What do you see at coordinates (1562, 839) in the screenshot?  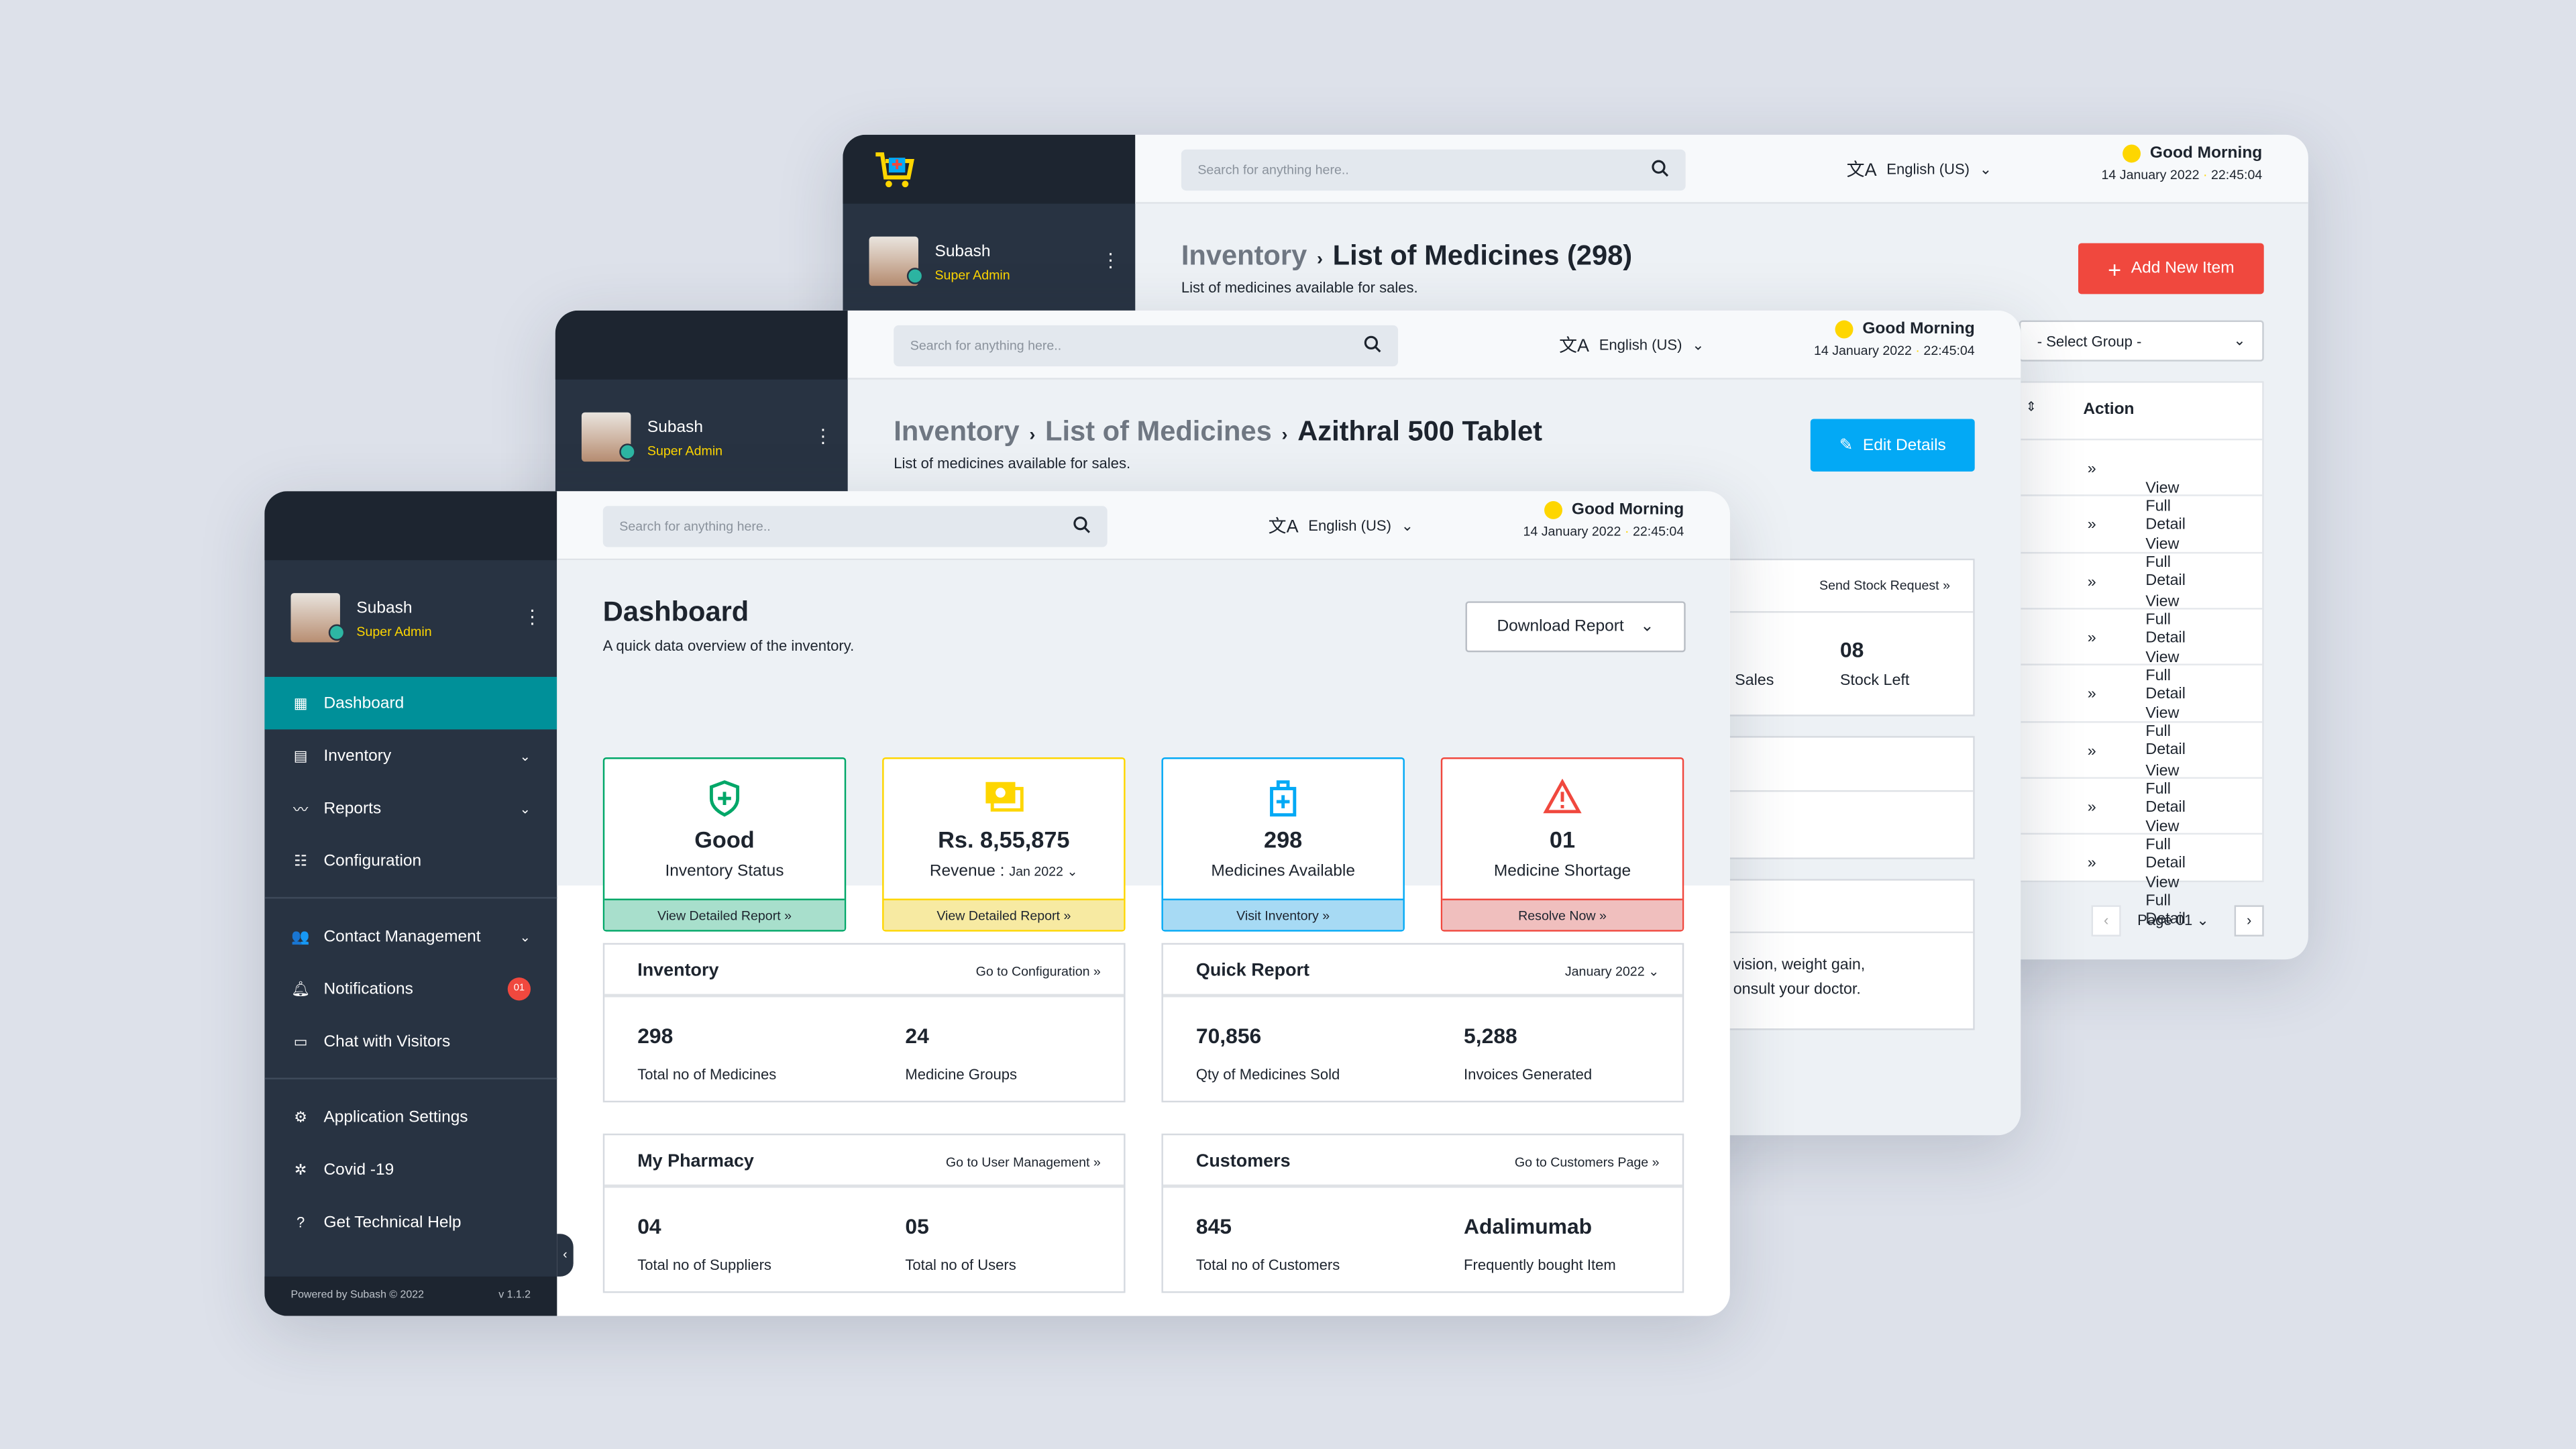 I see `card-value: 01` at bounding box center [1562, 839].